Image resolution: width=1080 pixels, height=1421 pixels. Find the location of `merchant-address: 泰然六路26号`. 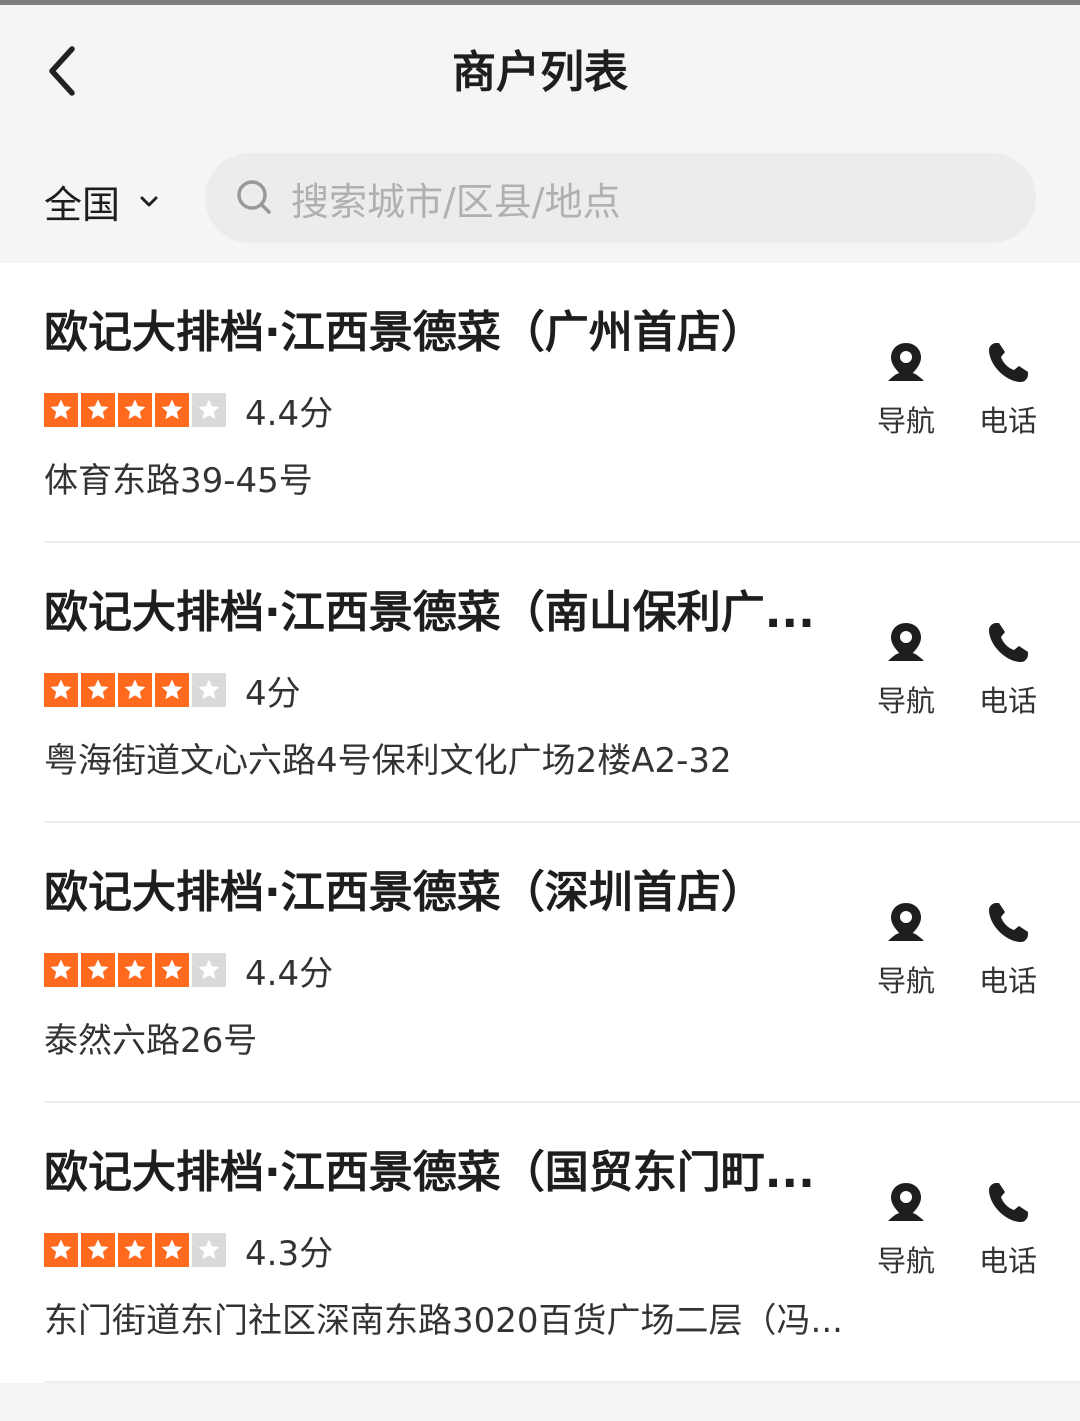

merchant-address: 泰然六路26号 is located at coordinates (151, 1041).